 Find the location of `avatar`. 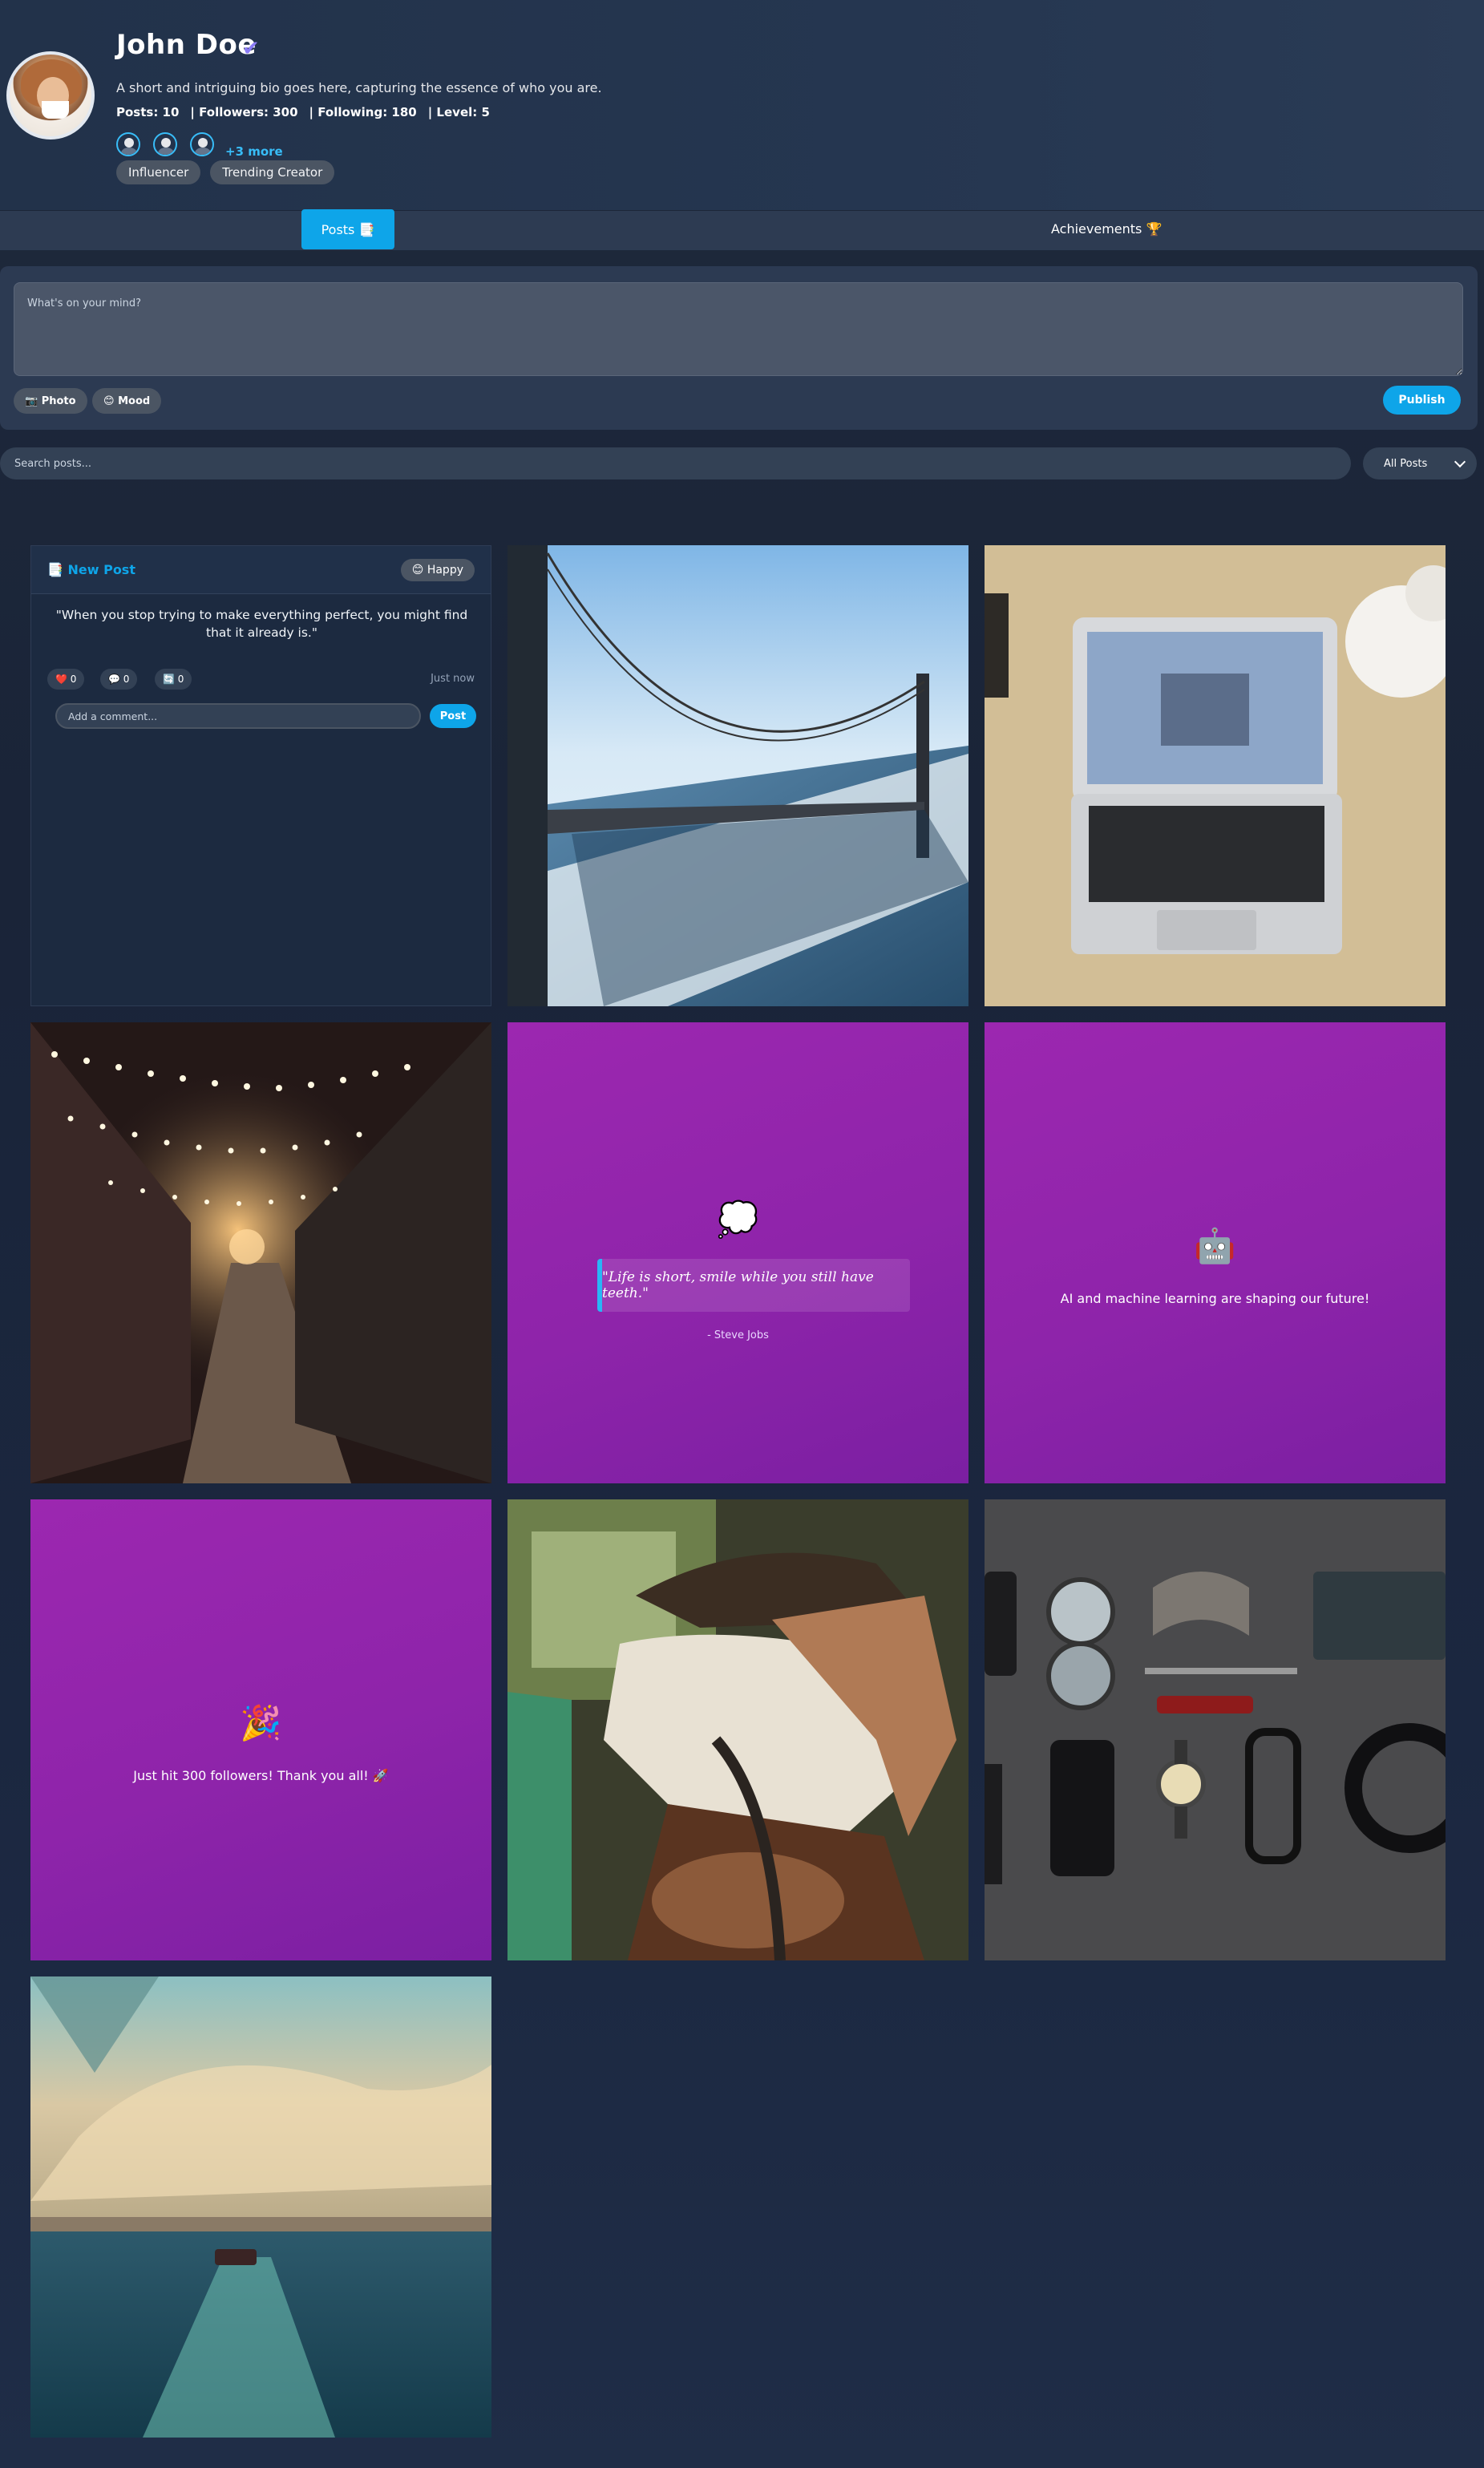

avatar is located at coordinates (51, 95).